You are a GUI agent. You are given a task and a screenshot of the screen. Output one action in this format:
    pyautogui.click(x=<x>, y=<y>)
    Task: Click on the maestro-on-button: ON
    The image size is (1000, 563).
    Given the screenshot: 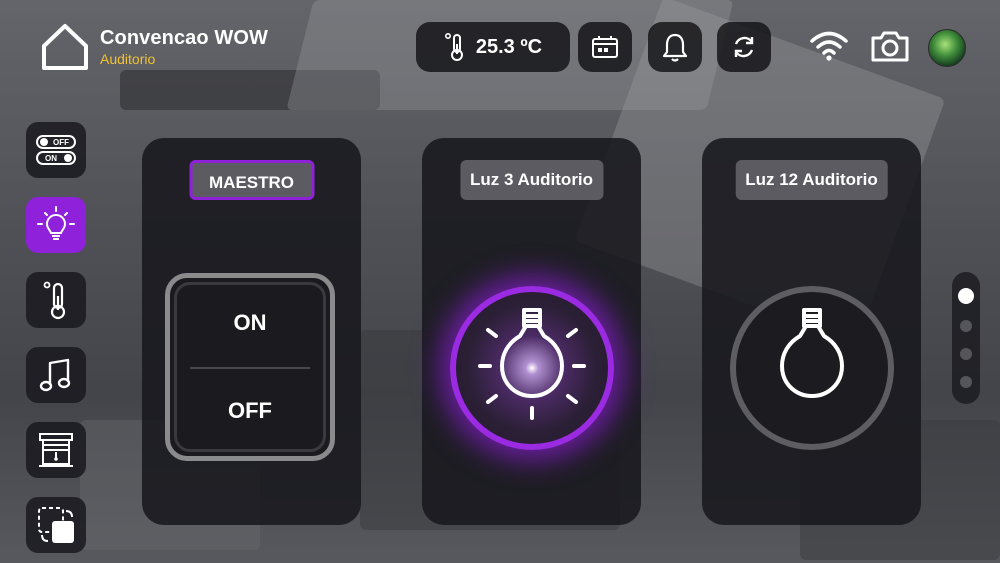 What is the action you would take?
    pyautogui.click(x=250, y=323)
    